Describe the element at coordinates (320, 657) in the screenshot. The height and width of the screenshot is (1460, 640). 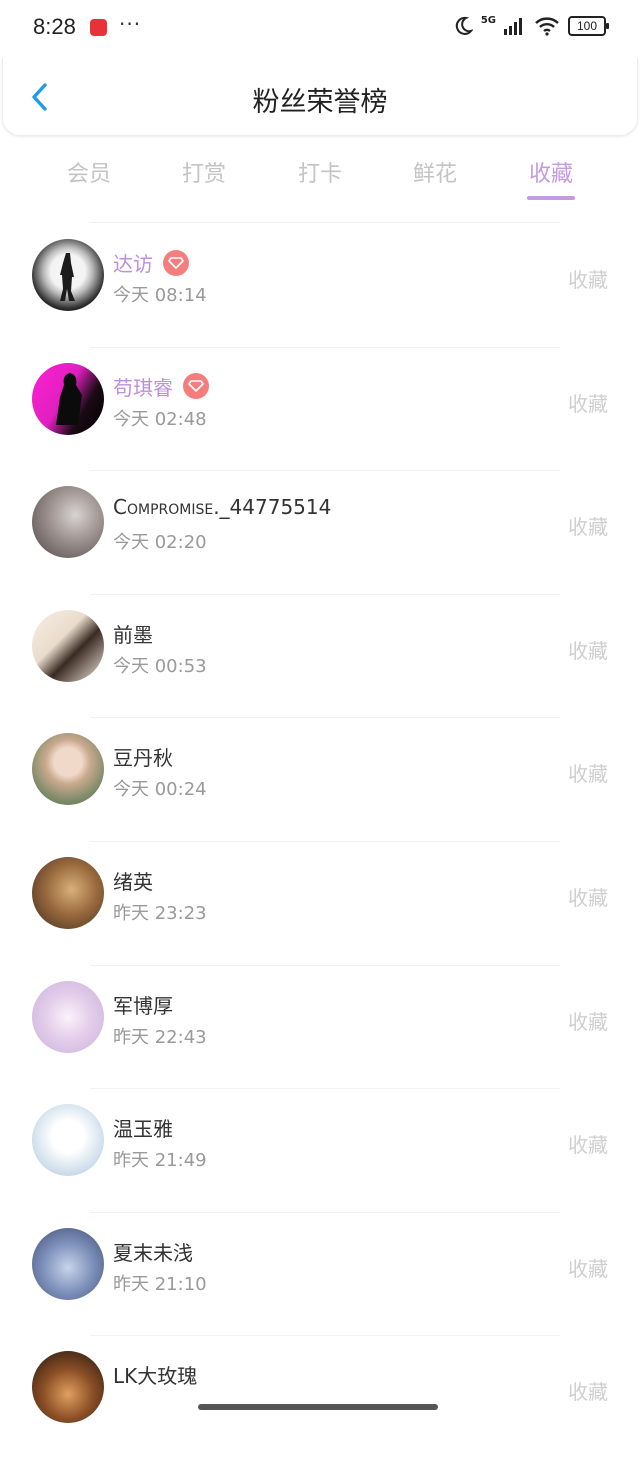
I see `list-item: 前墨 今天 00:53 收藏` at that location.